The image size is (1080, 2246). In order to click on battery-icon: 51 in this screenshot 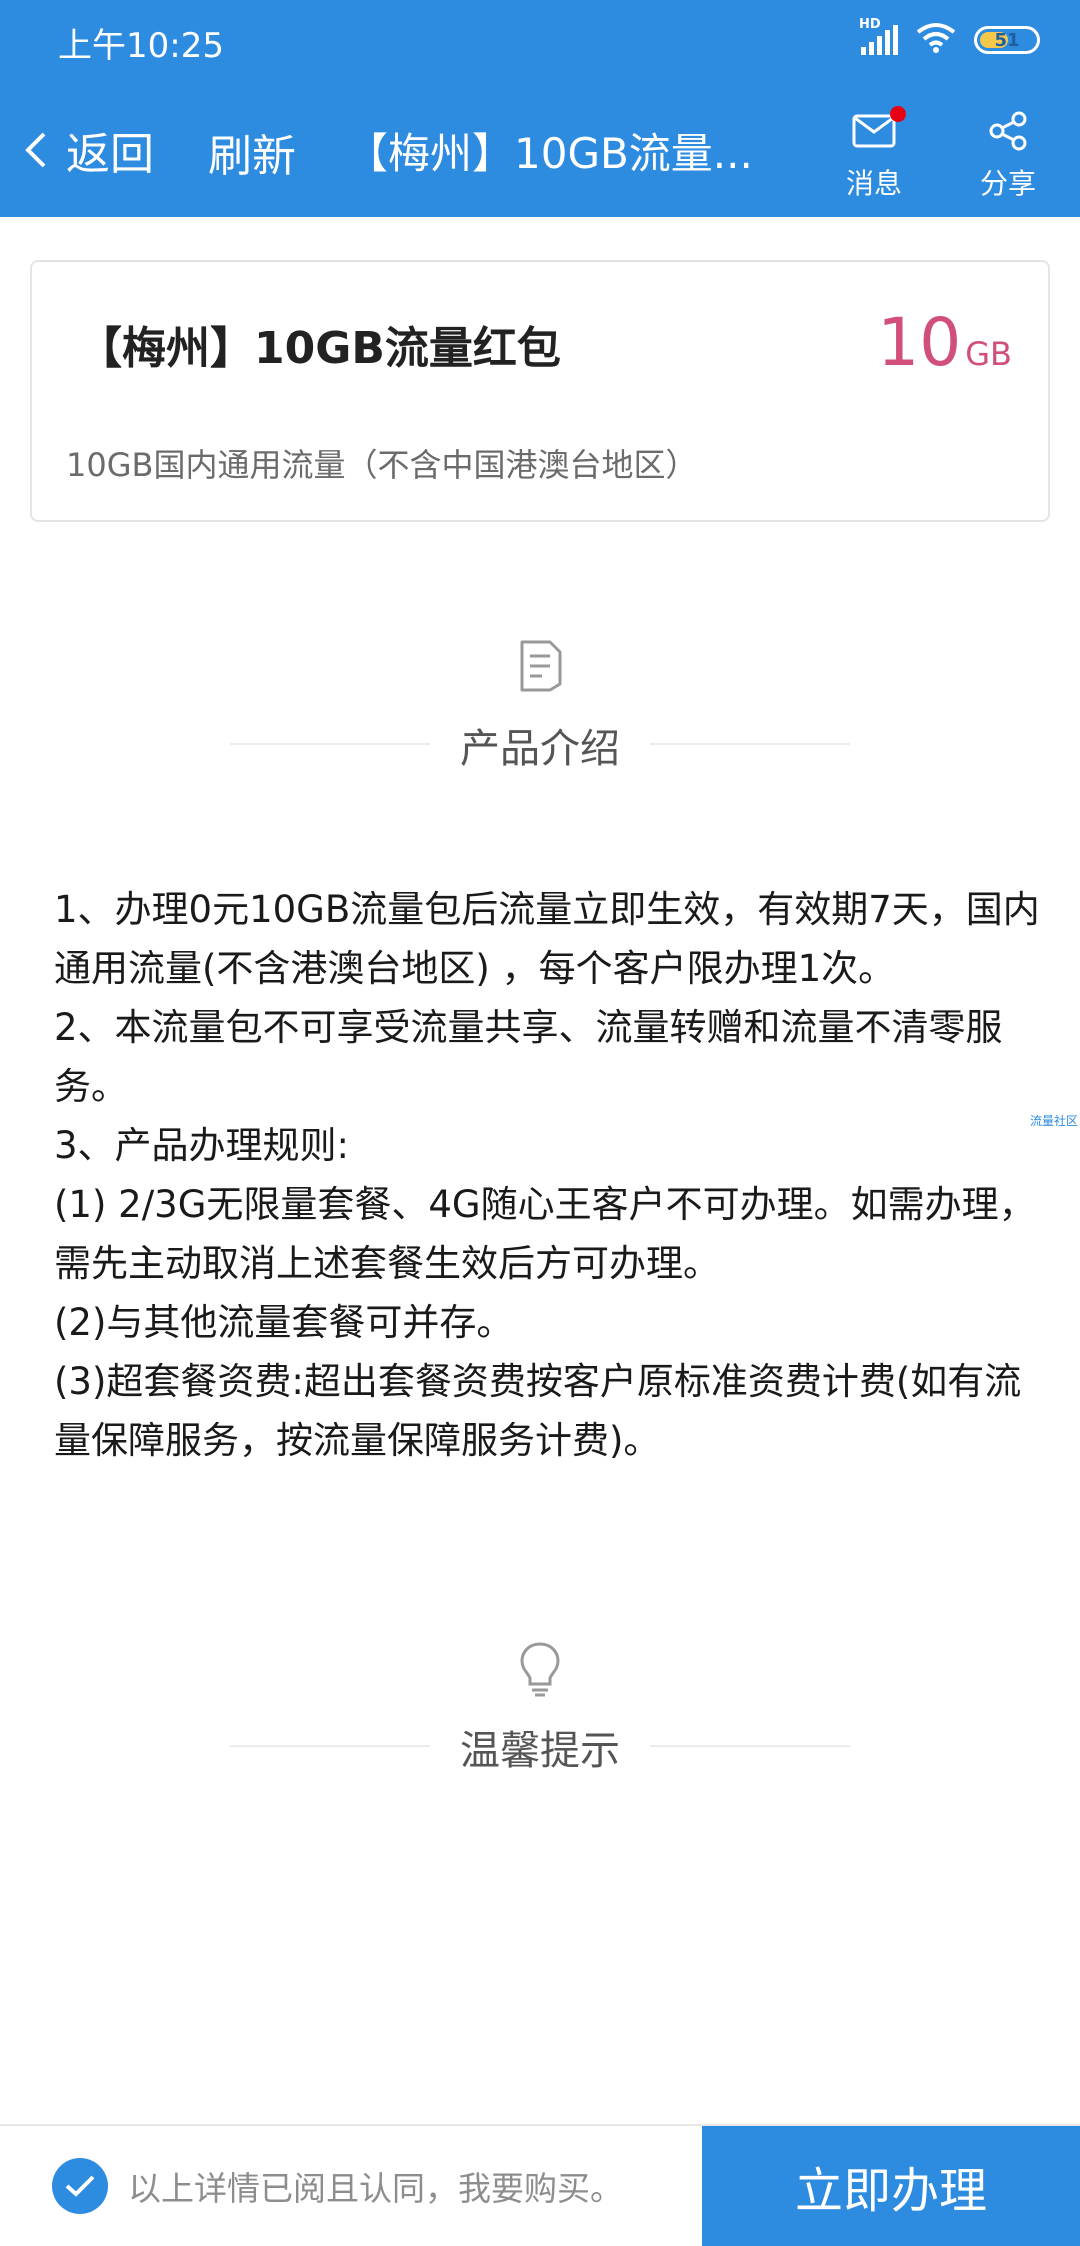, I will do `click(1007, 40)`.